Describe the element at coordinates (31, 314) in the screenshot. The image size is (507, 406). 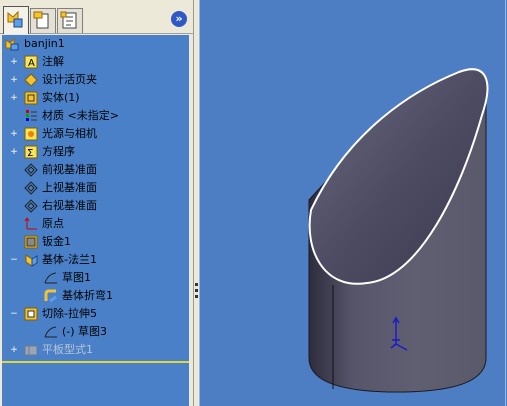
I see `cut-extrude-icon` at that location.